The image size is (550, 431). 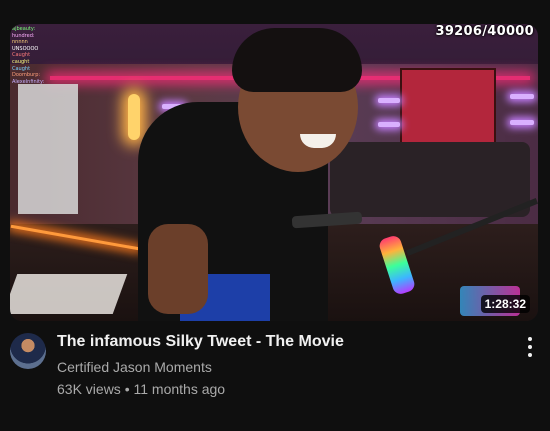 What do you see at coordinates (134, 117) in the screenshot?
I see `lamp` at bounding box center [134, 117].